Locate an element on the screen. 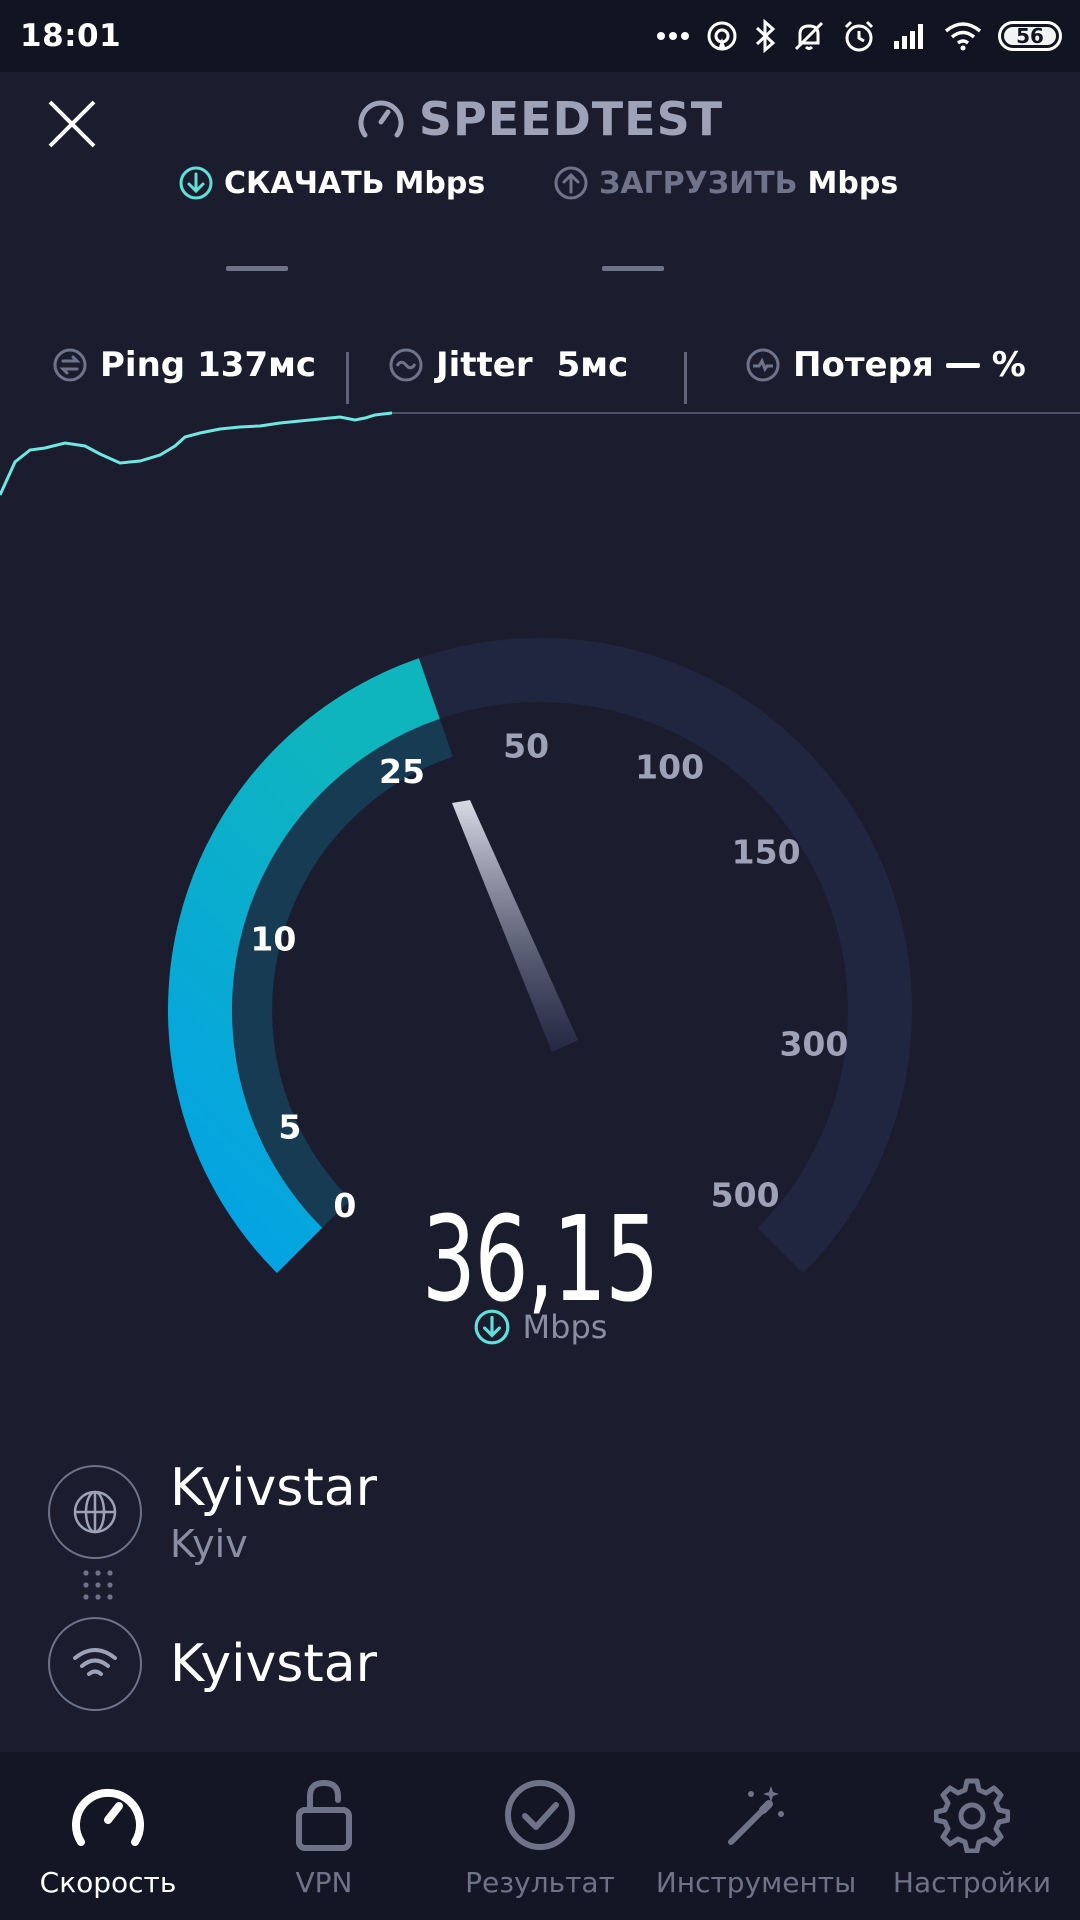  server-host-location: Kyiv is located at coordinates (209, 1544).